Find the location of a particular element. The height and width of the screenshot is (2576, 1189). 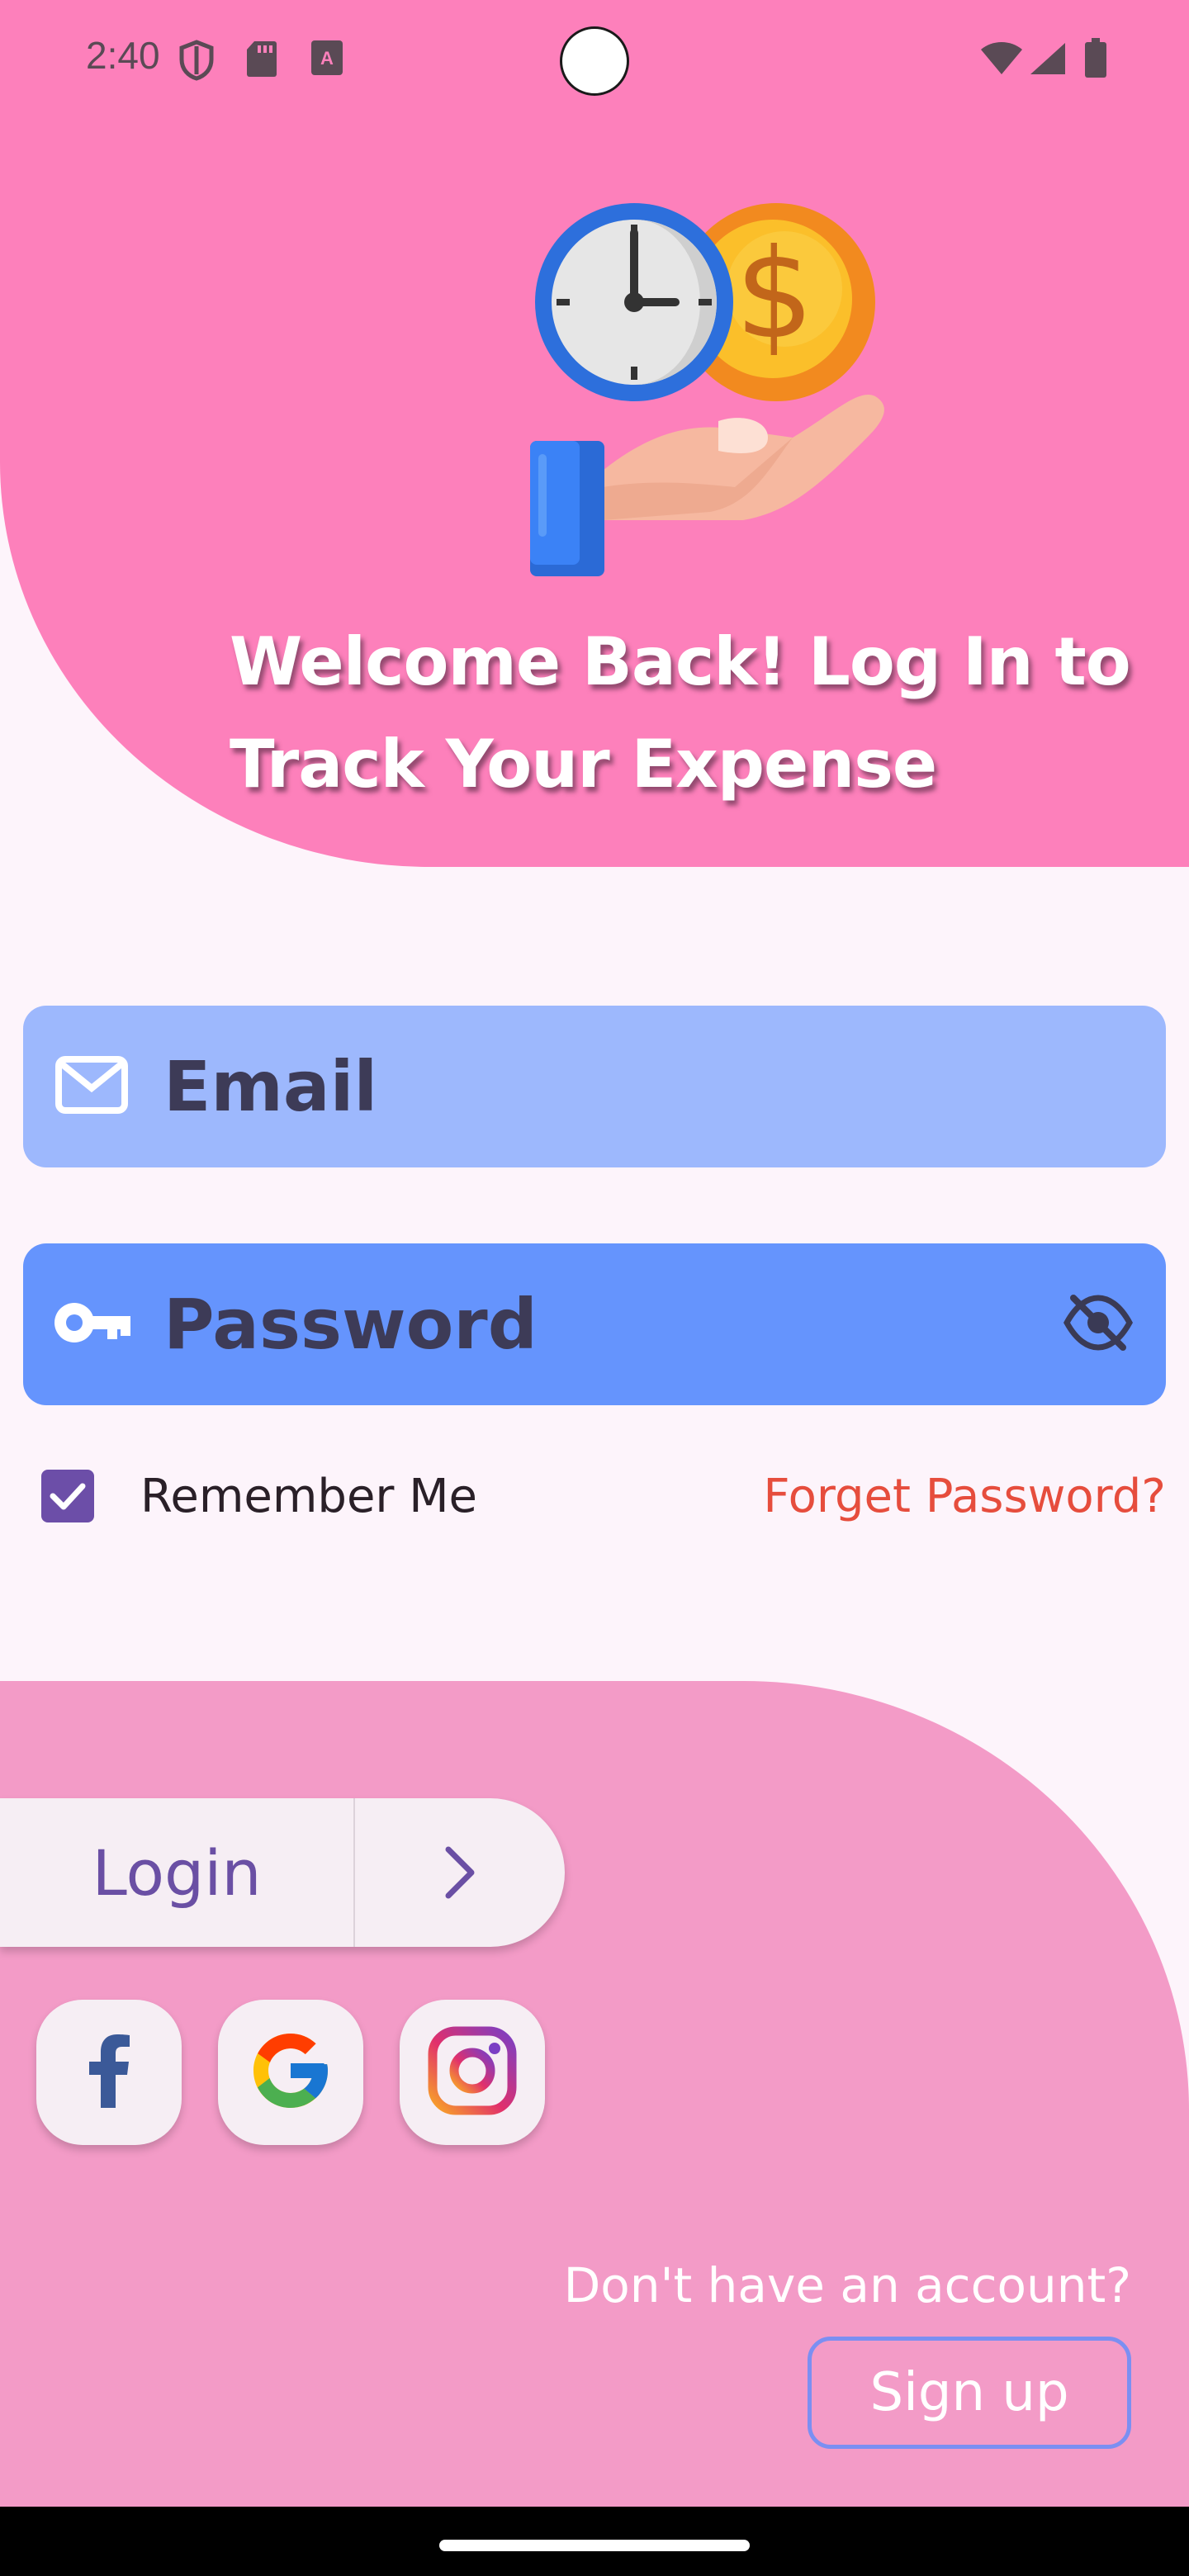

chevron-right-icon is located at coordinates (460, 1872).